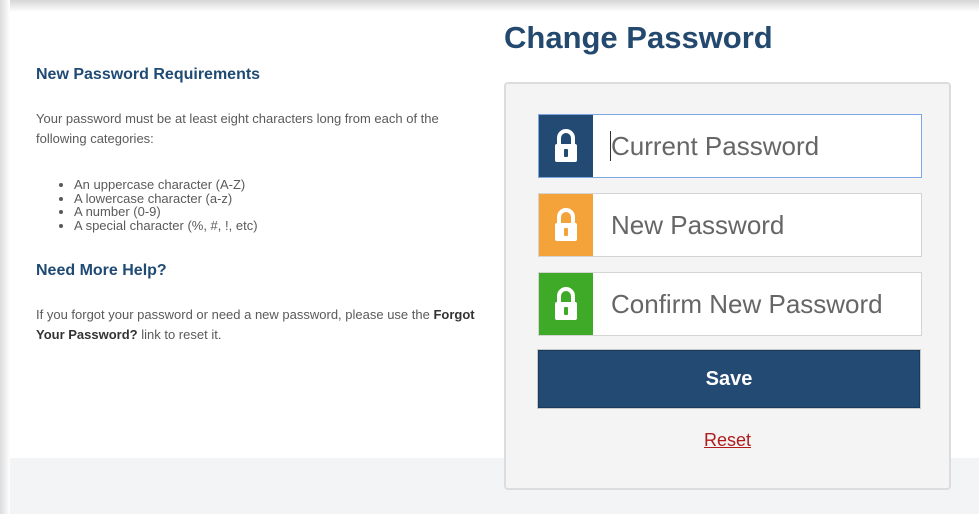  I want to click on confirm-password-field, so click(730, 304).